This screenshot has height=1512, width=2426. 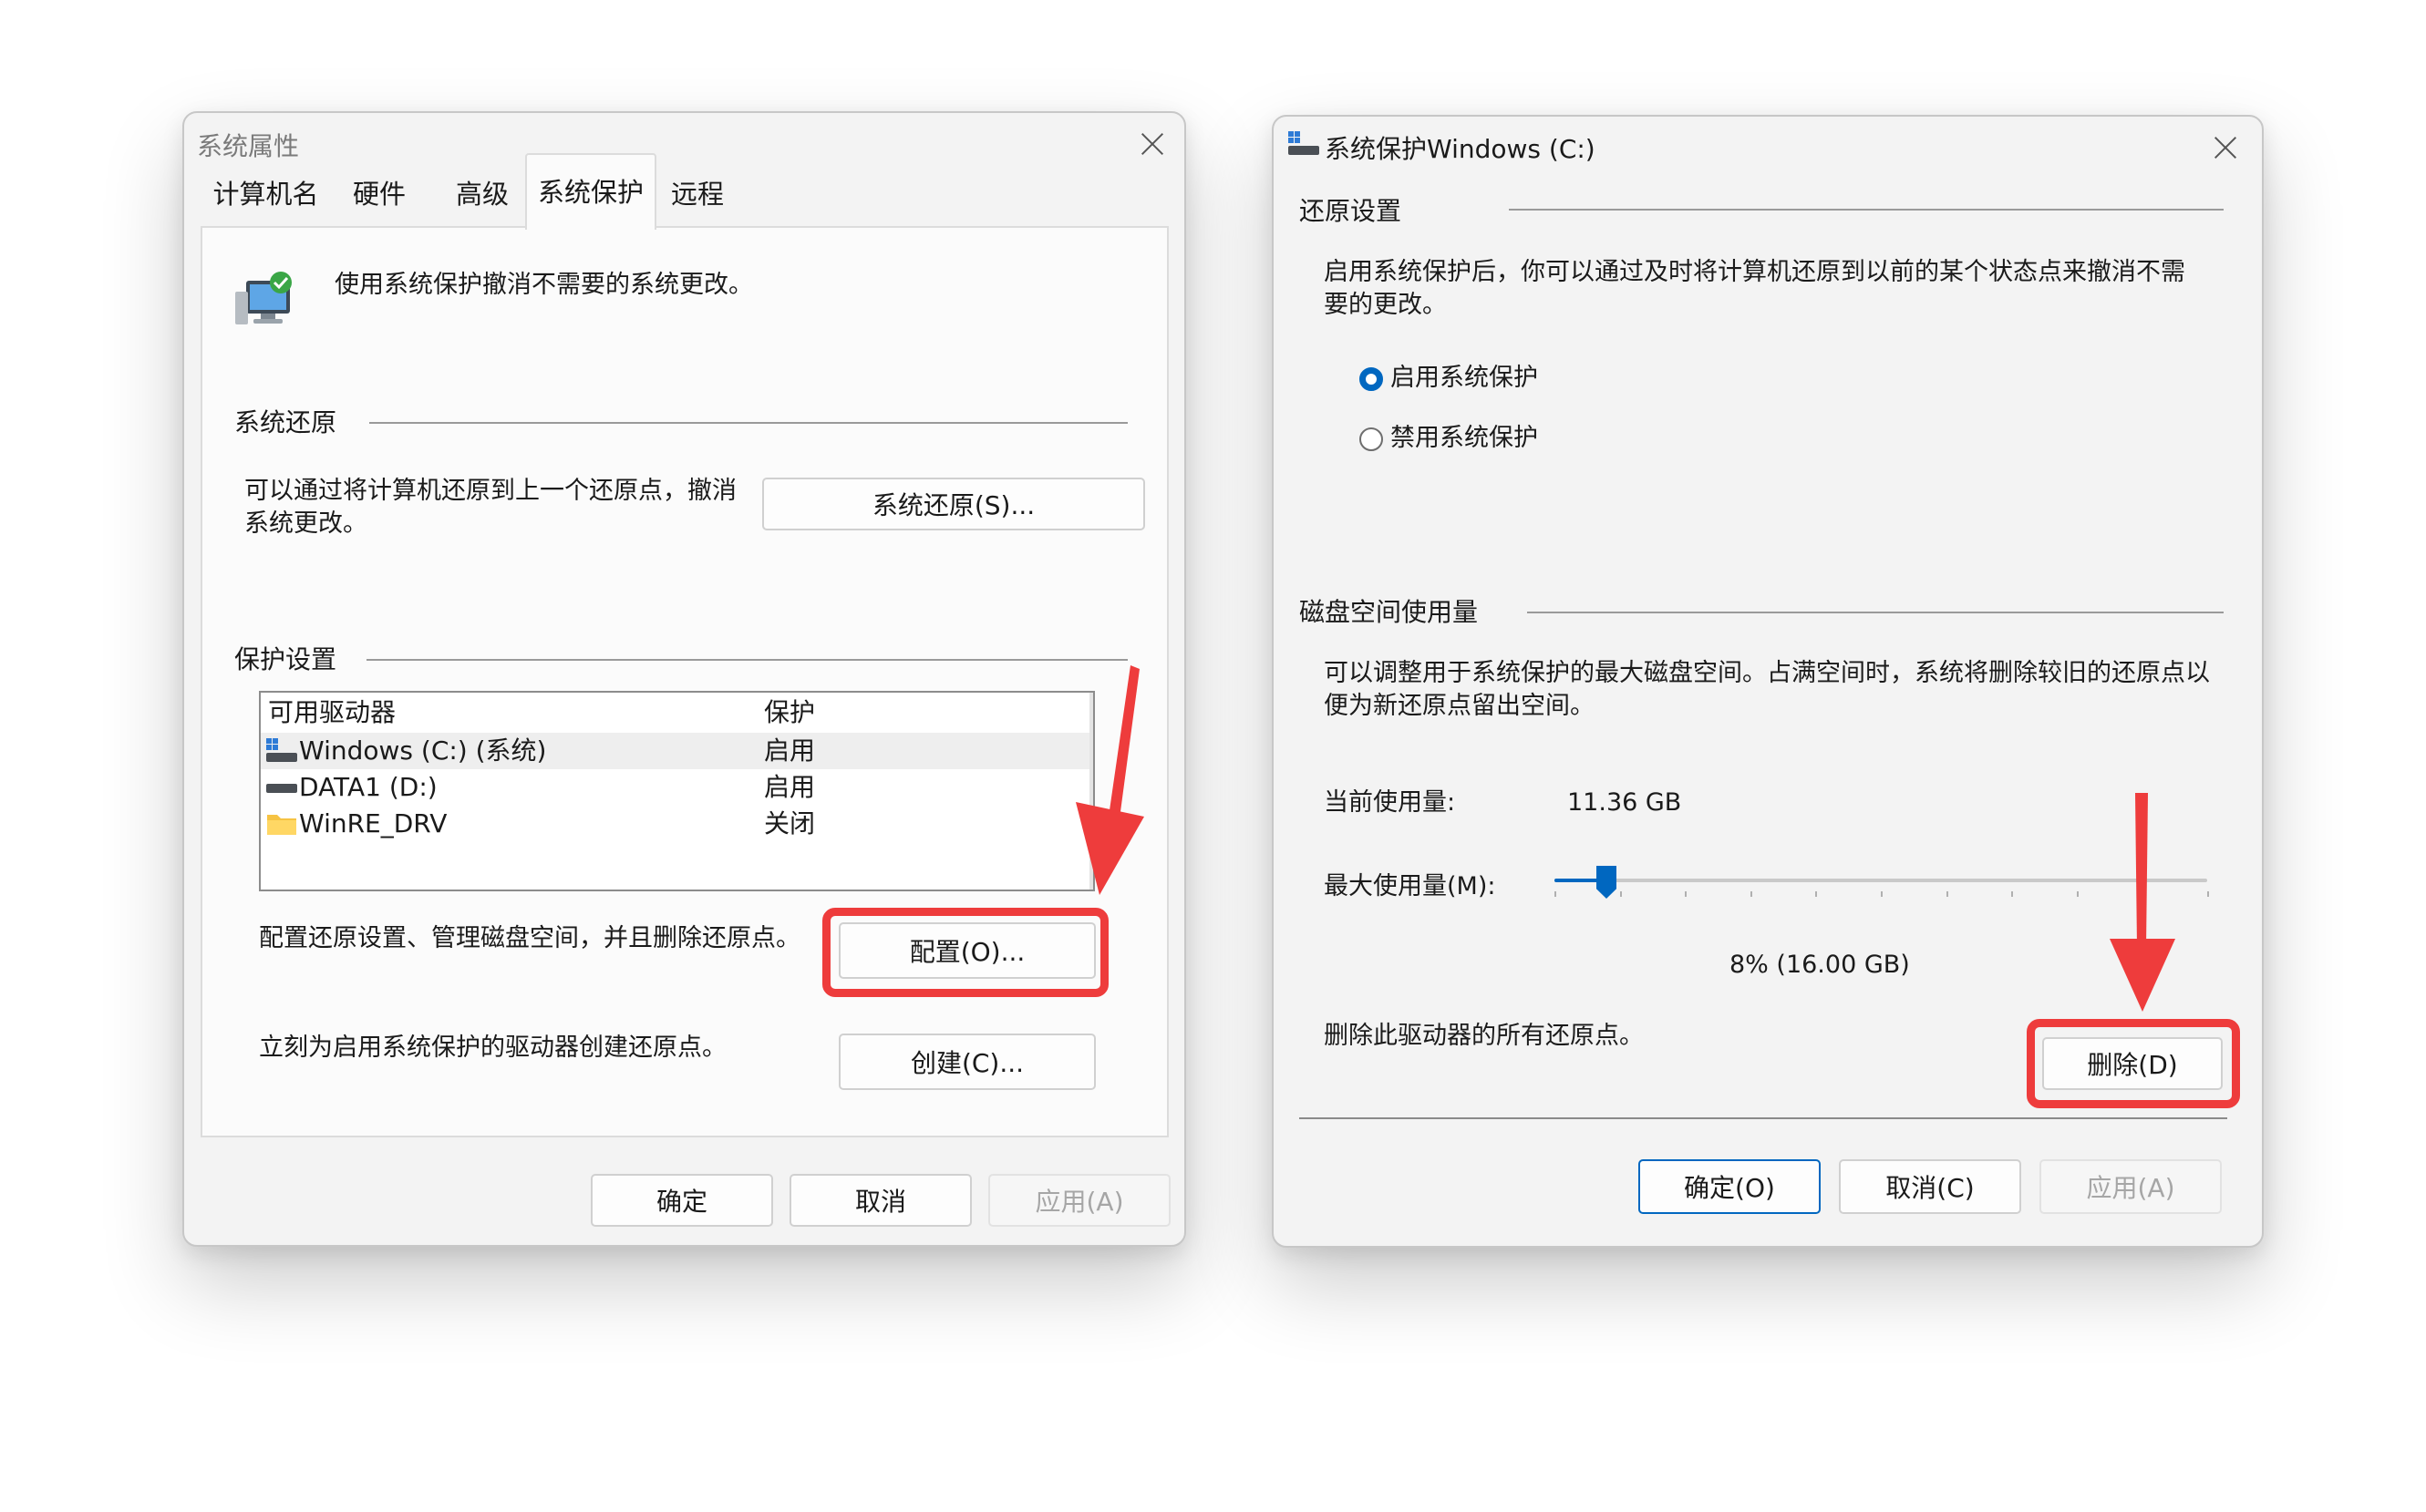 I want to click on column-header-protection: 保护, so click(x=789, y=712).